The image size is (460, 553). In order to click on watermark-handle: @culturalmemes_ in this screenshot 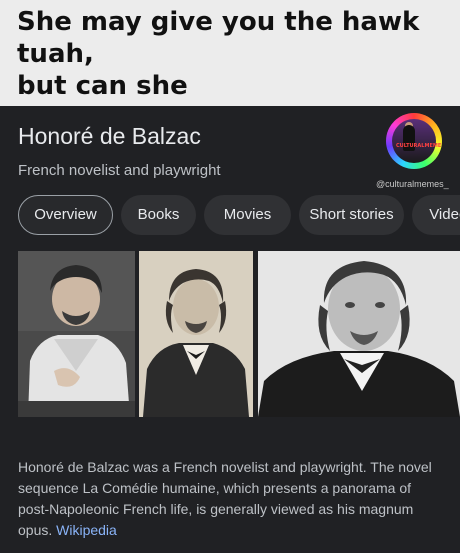, I will do `click(412, 184)`.